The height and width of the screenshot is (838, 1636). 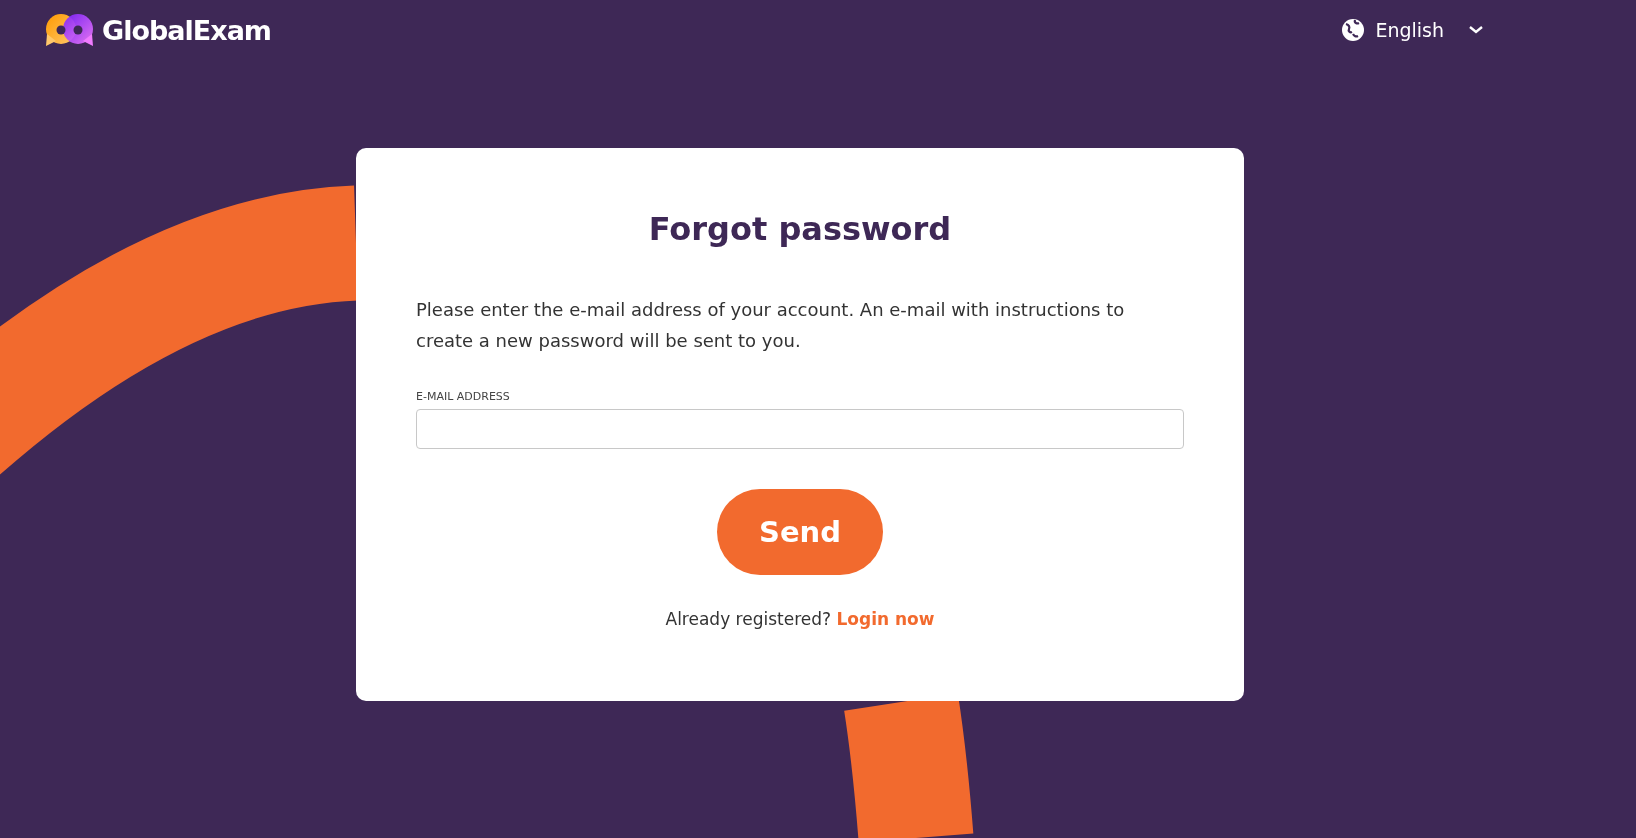 What do you see at coordinates (186, 30) in the screenshot?
I see `logo-text: GlobalExam` at bounding box center [186, 30].